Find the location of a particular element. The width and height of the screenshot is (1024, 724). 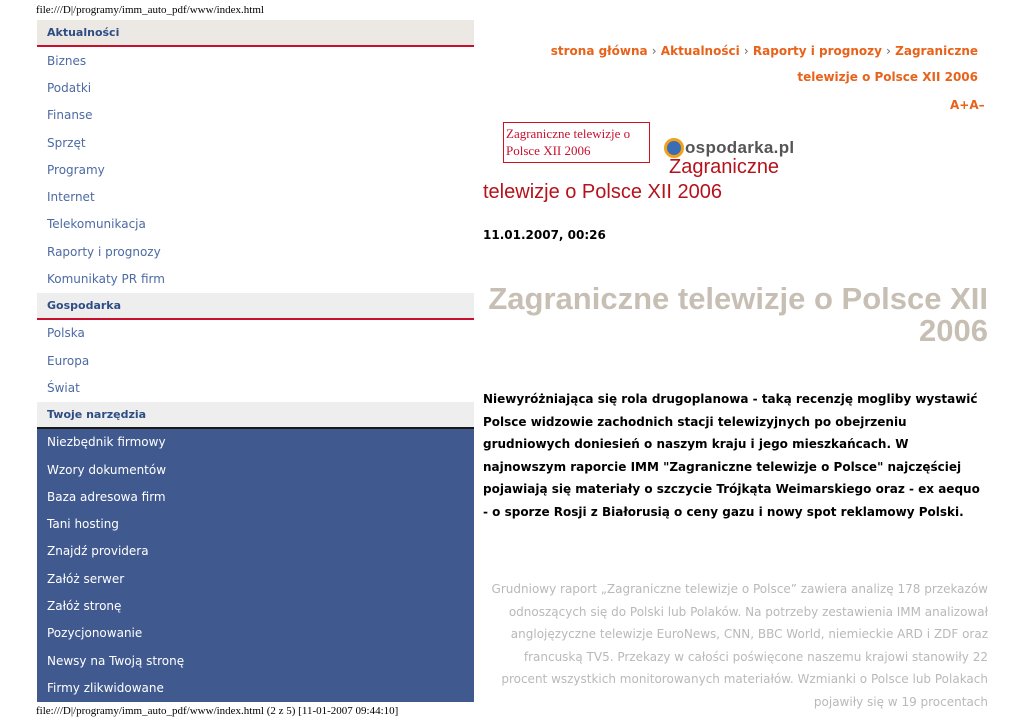

sidebar-item-raporty: Raporty i prognozy is located at coordinates (255, 251).